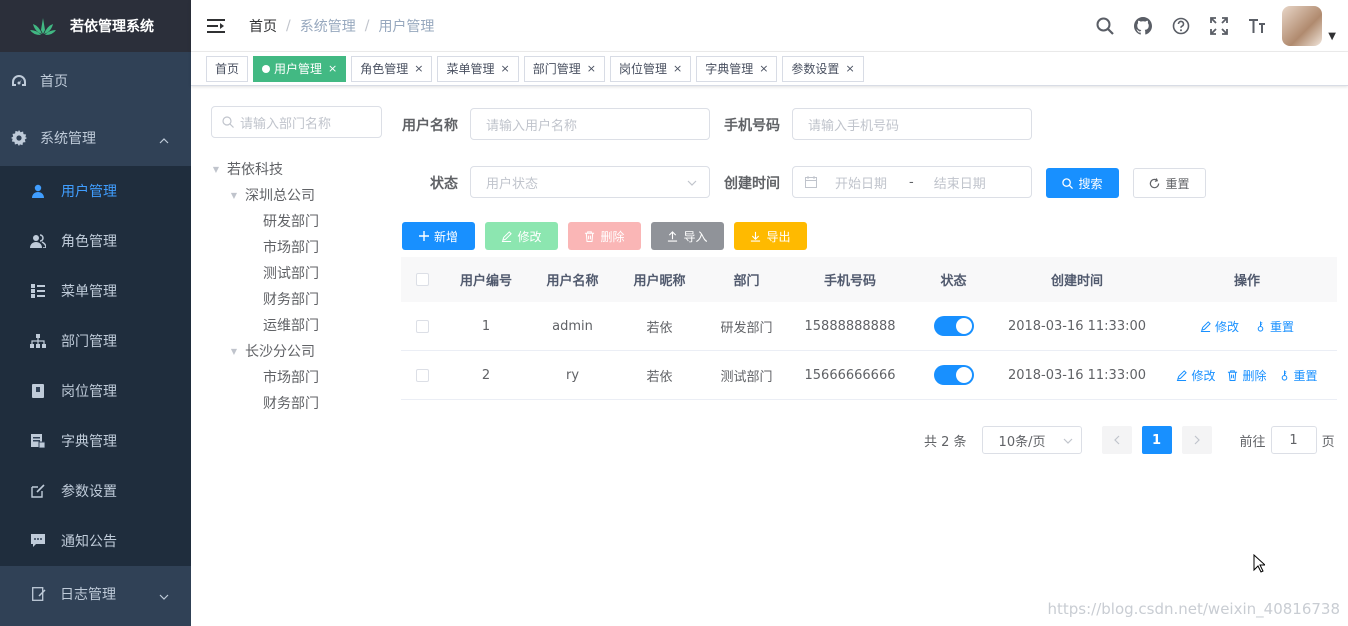  Describe the element at coordinates (95, 341) in the screenshot. I see `sidebar-item-dept: 部门管理` at that location.